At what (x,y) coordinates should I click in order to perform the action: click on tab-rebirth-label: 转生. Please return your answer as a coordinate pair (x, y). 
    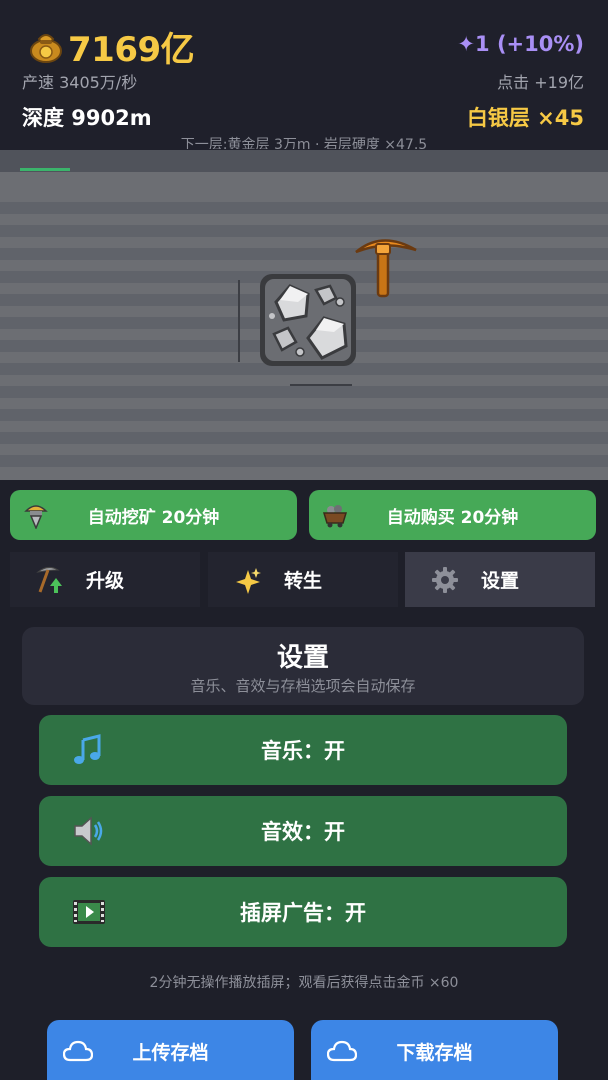
    Looking at the image, I should click on (302, 581).